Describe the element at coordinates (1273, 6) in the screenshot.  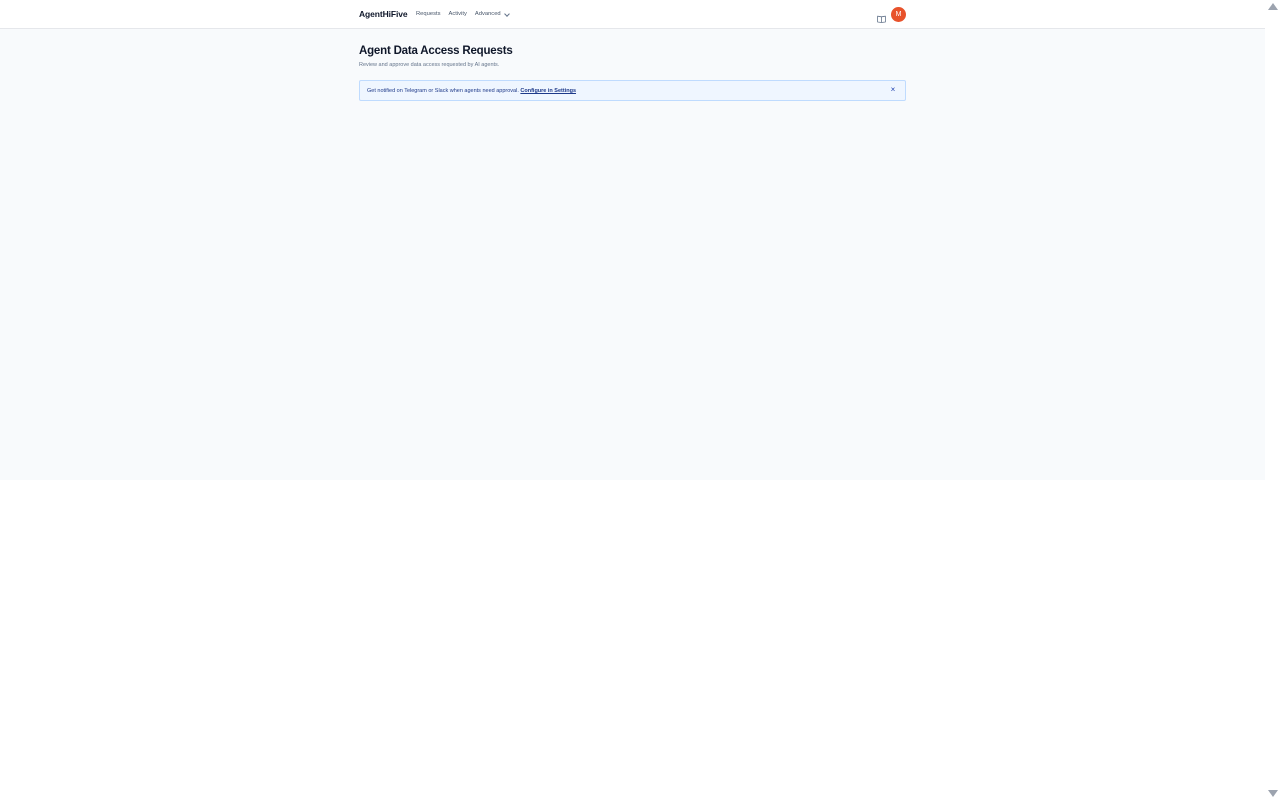
I see `scroll-up-arrow-icon` at that location.